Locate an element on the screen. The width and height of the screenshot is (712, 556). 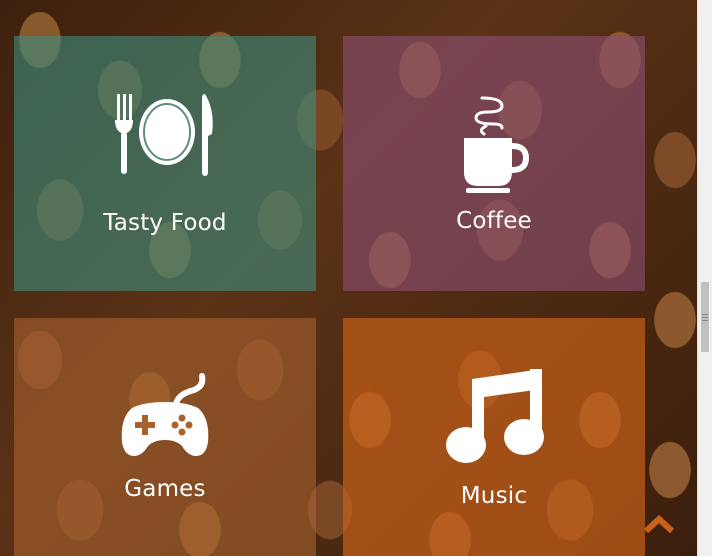
tile-label-tasty-food: Tasty Food is located at coordinates (165, 222).